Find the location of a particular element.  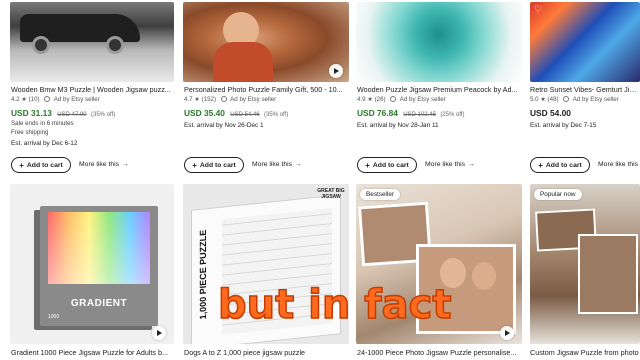

product-rating: 4.9 ★ (26) Ad by Etsy seller is located at coordinates (401, 99).